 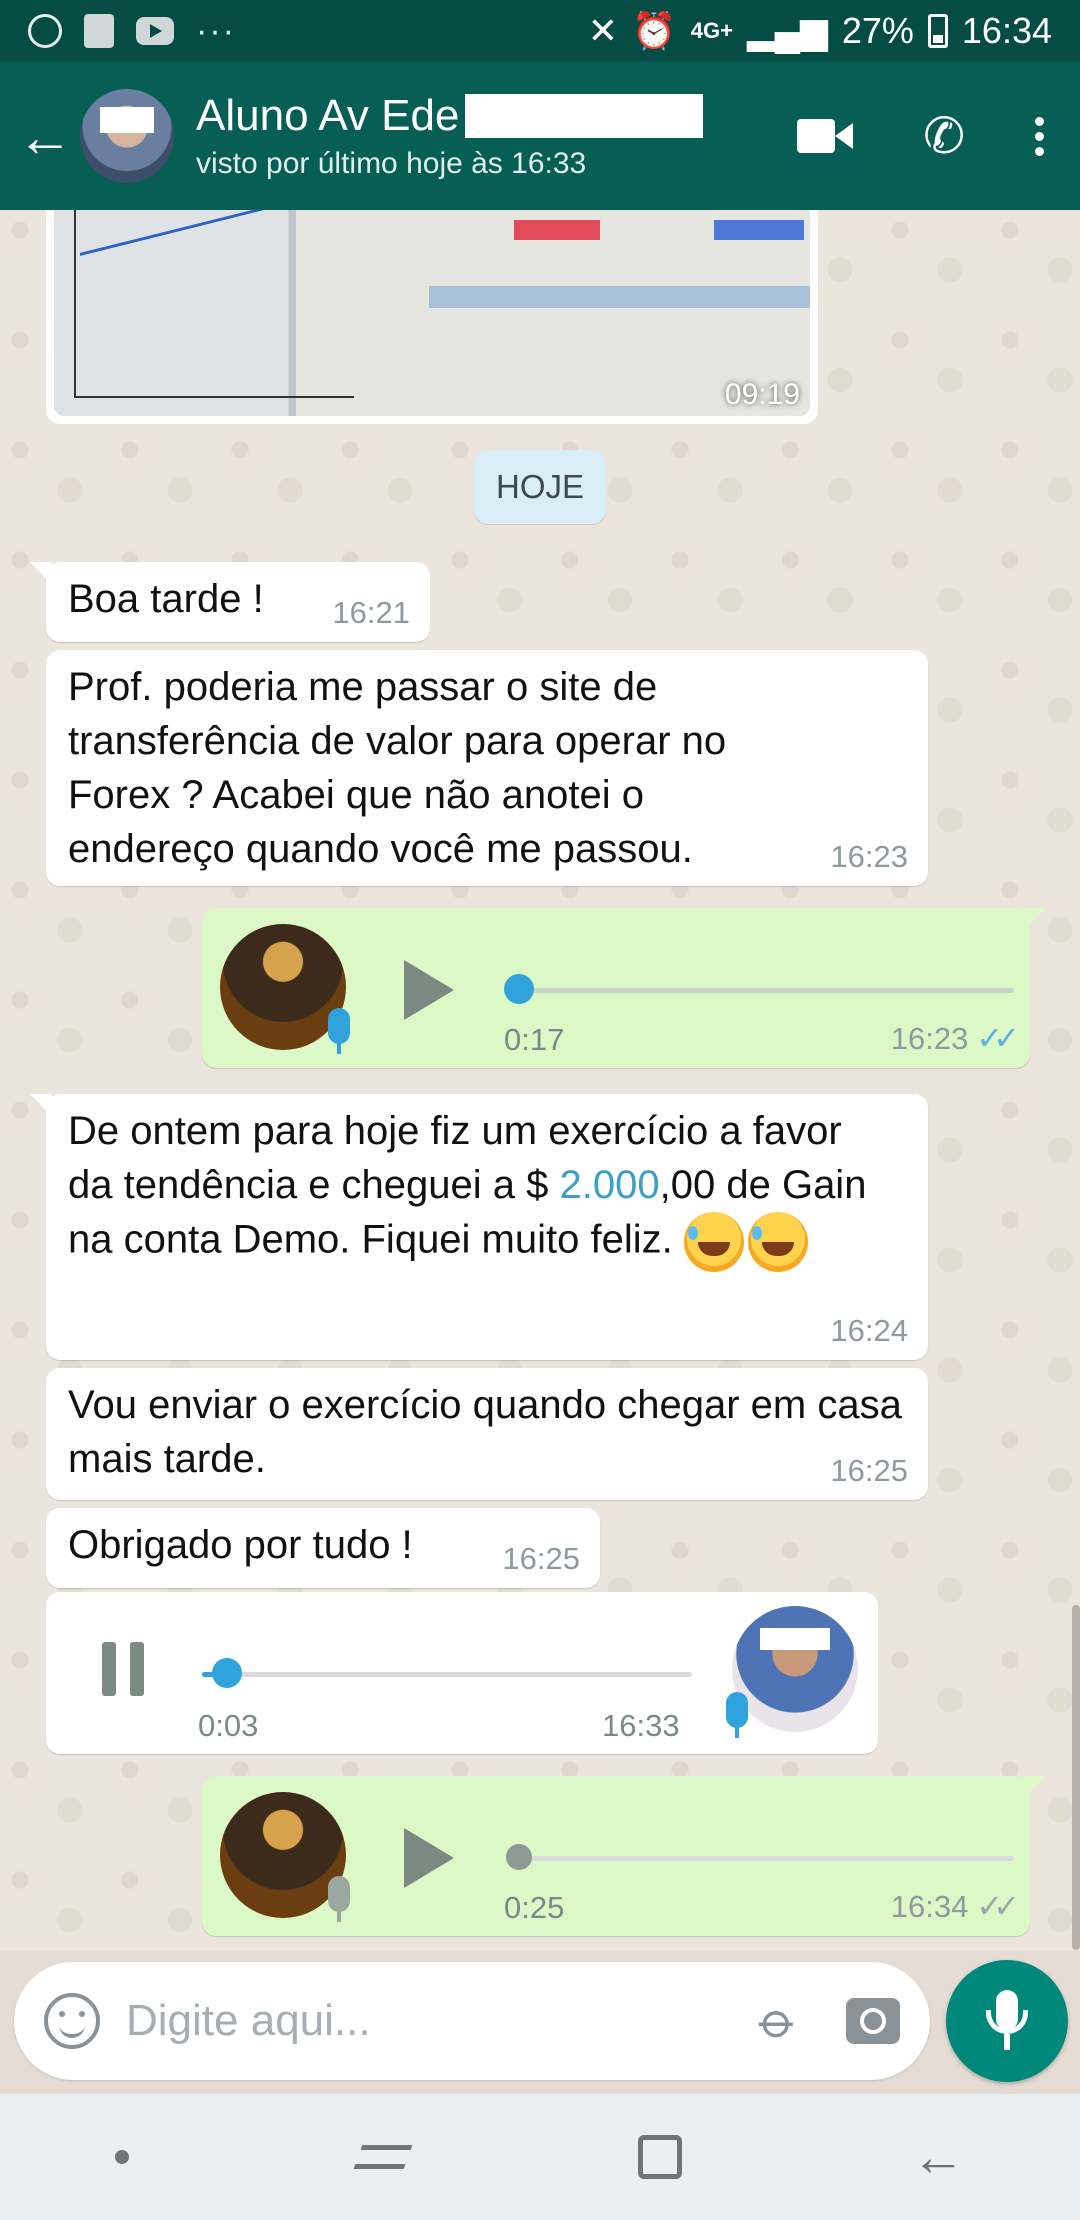 What do you see at coordinates (869, 856) in the screenshot?
I see `message-time: 16:23` at bounding box center [869, 856].